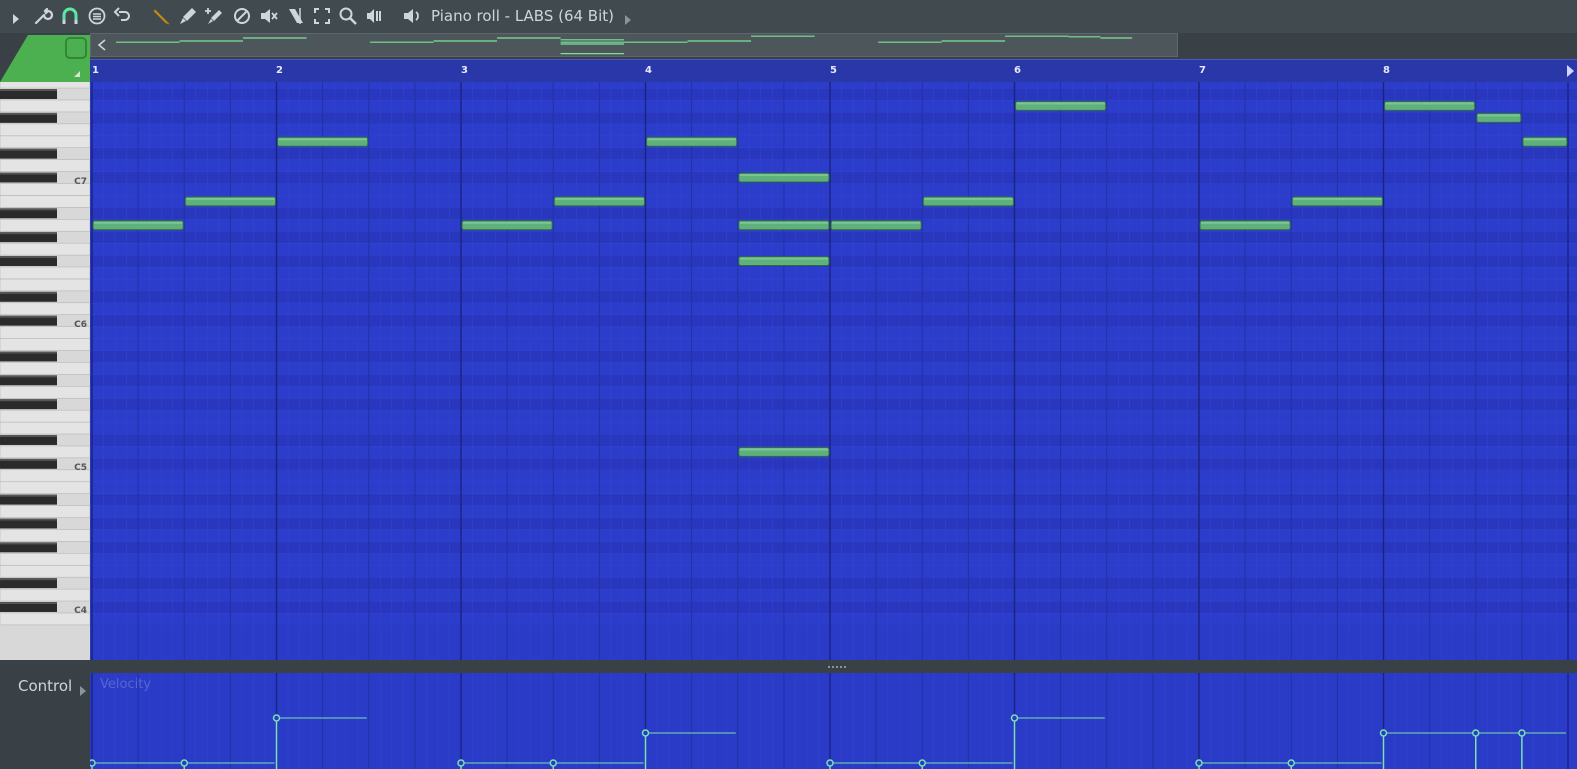 This screenshot has width=1577, height=769. What do you see at coordinates (412, 16) in the screenshot?
I see `speaker-icon` at bounding box center [412, 16].